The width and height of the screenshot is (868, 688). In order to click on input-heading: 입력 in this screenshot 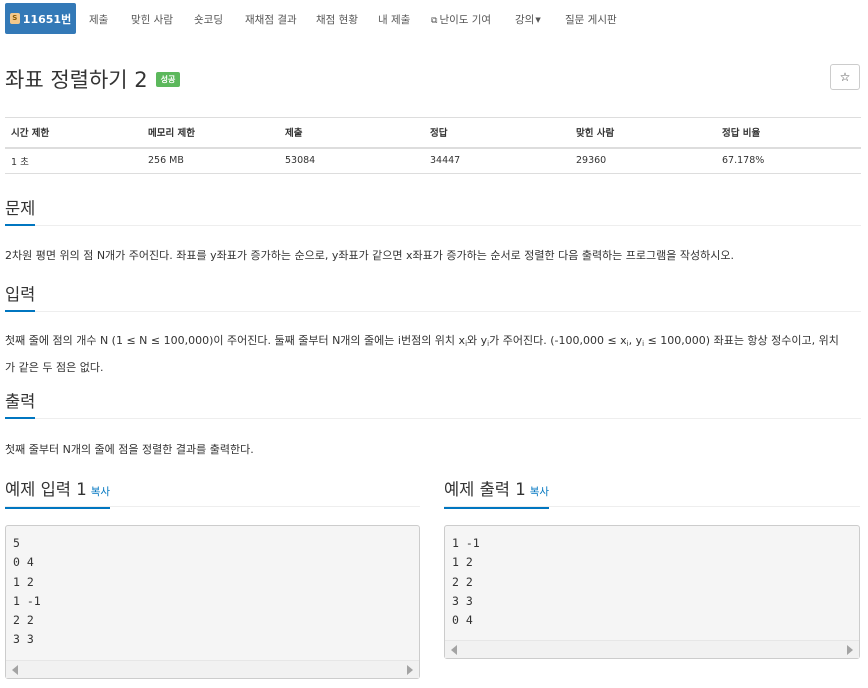, I will do `click(20, 298)`.